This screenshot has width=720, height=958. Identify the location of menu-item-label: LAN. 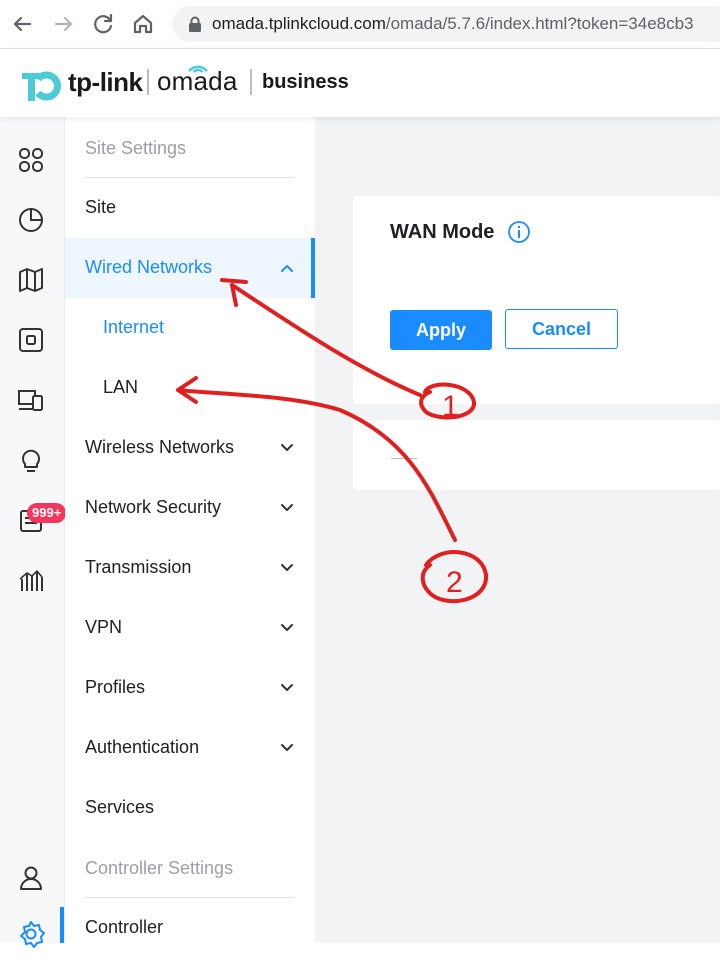
(121, 387).